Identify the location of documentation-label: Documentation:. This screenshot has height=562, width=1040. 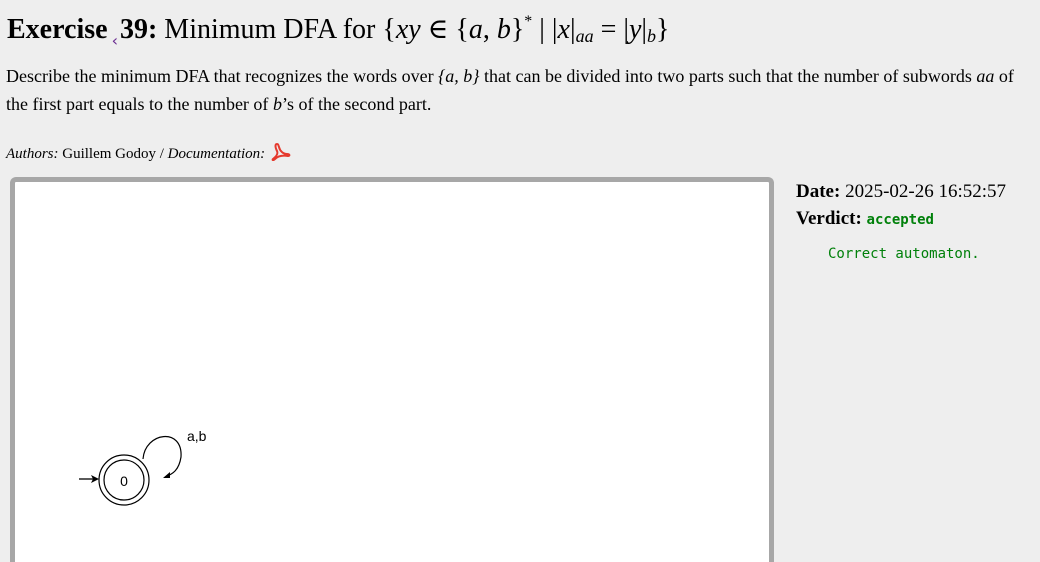
(216, 154).